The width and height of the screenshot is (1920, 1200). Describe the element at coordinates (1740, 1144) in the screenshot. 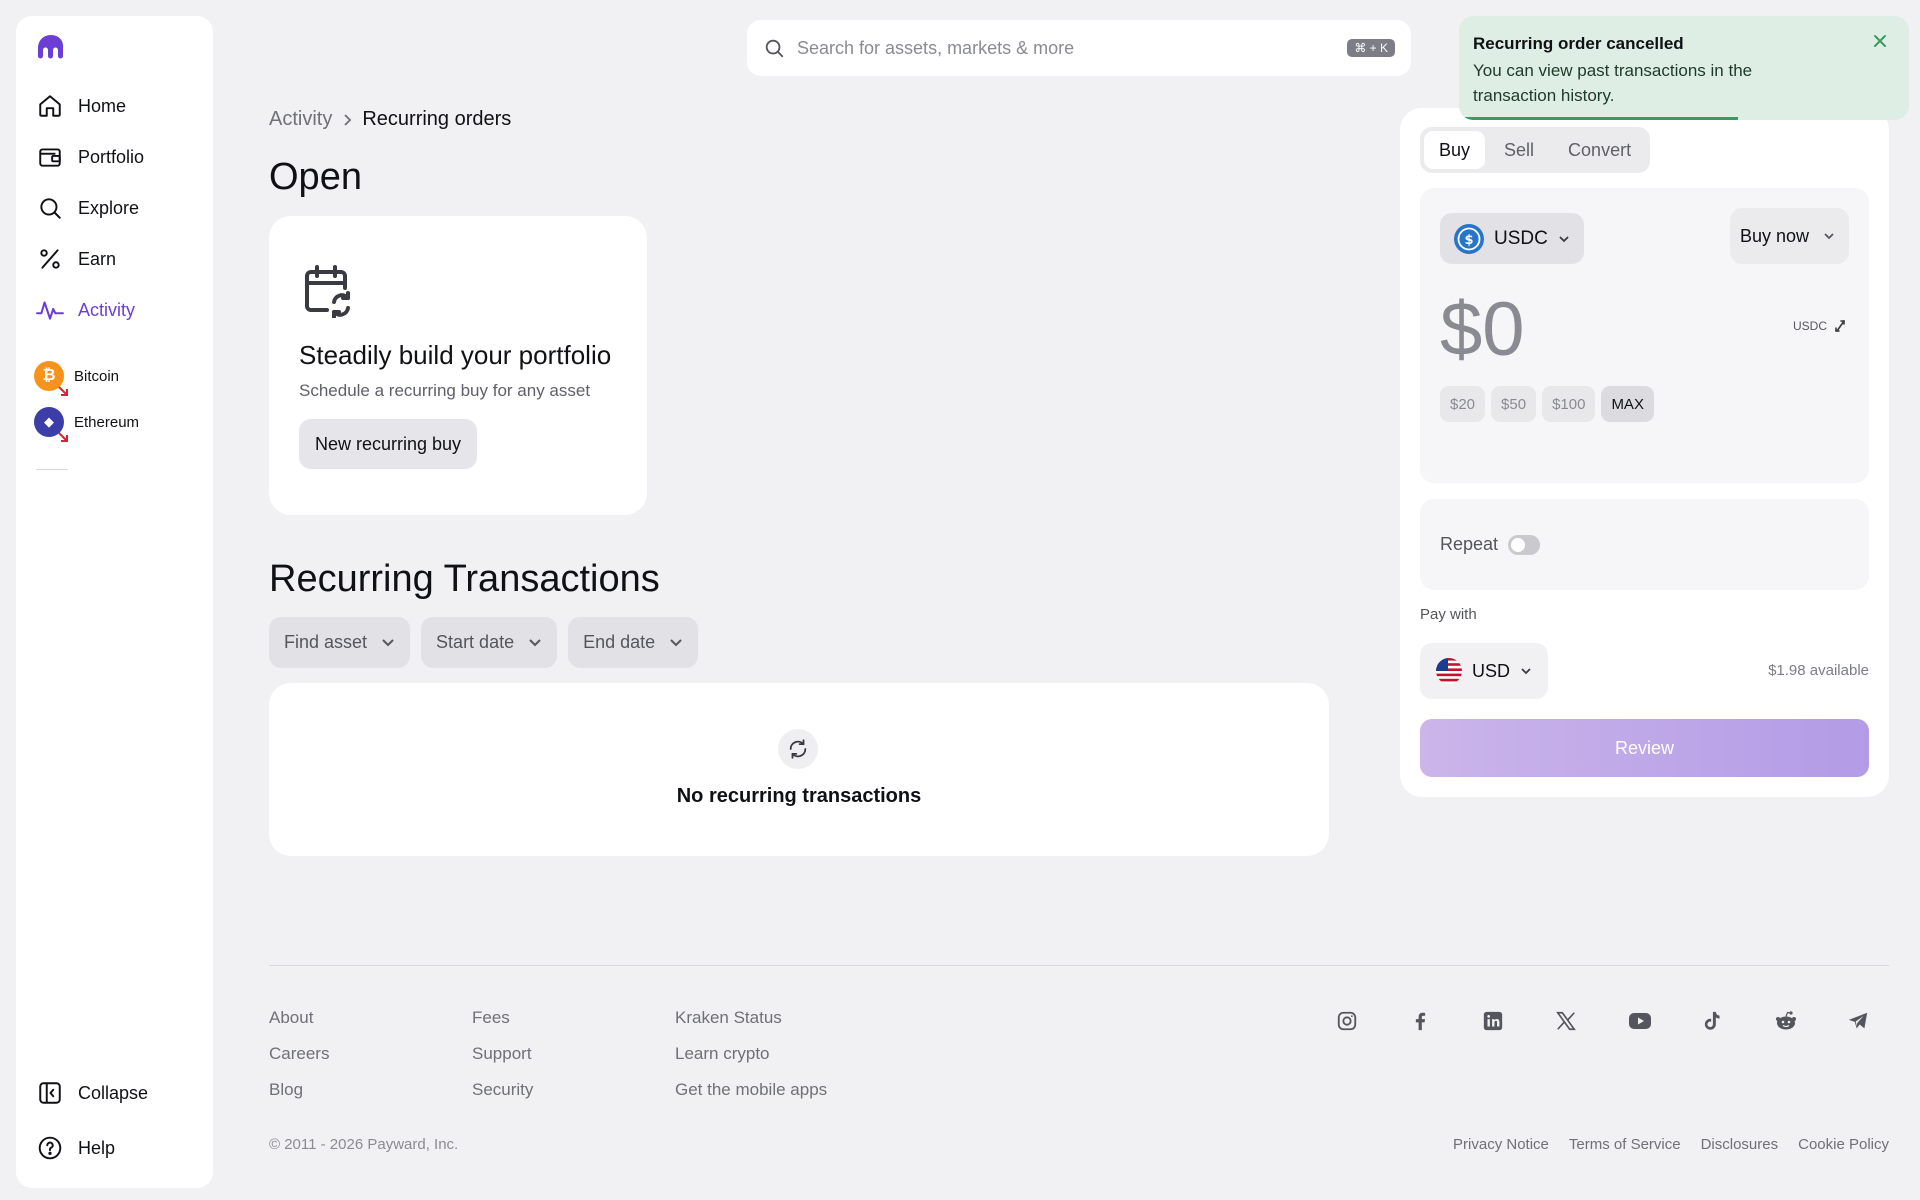

I see `footer-link-disclosures: Disclosures` at that location.